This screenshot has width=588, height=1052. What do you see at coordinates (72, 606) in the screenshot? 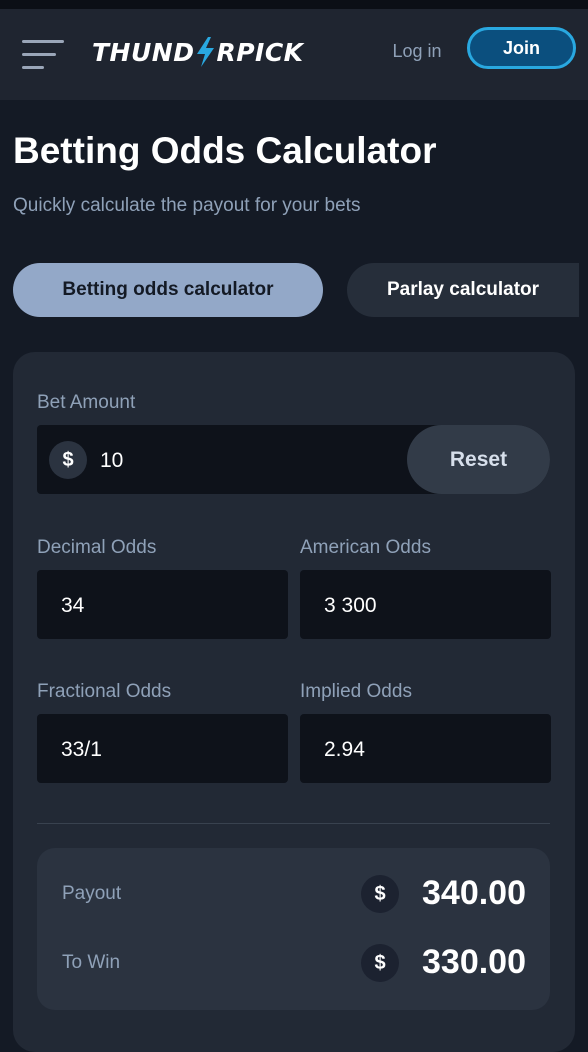
I see `decimal-odds-value: 34` at bounding box center [72, 606].